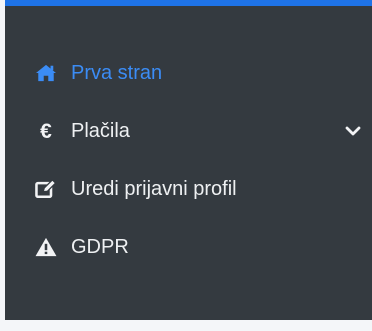 The image size is (372, 331). What do you see at coordinates (46, 247) in the screenshot?
I see `warning-icon` at bounding box center [46, 247].